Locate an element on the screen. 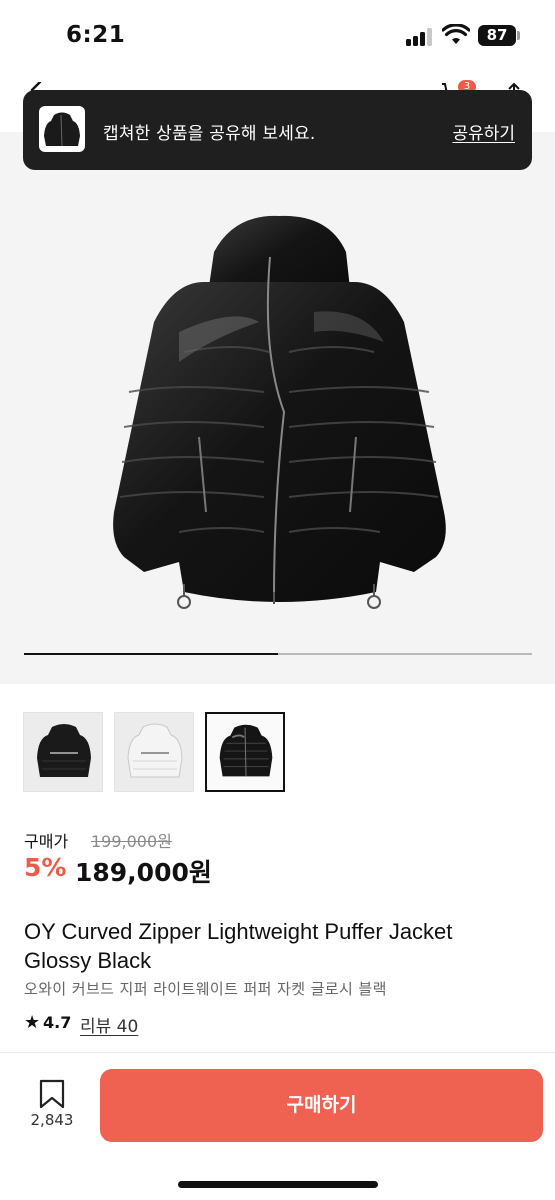 The image size is (555, 1200). toast-product-thumbnail is located at coordinates (62, 129).